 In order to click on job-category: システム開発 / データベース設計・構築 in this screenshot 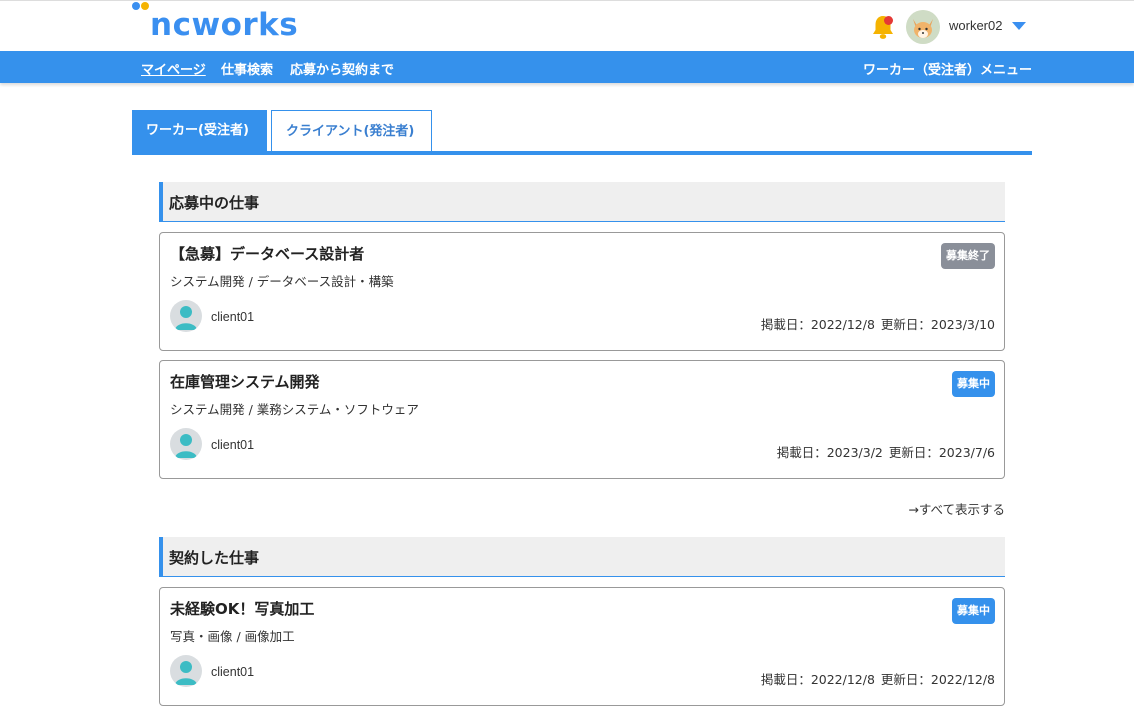, I will do `click(282, 281)`.